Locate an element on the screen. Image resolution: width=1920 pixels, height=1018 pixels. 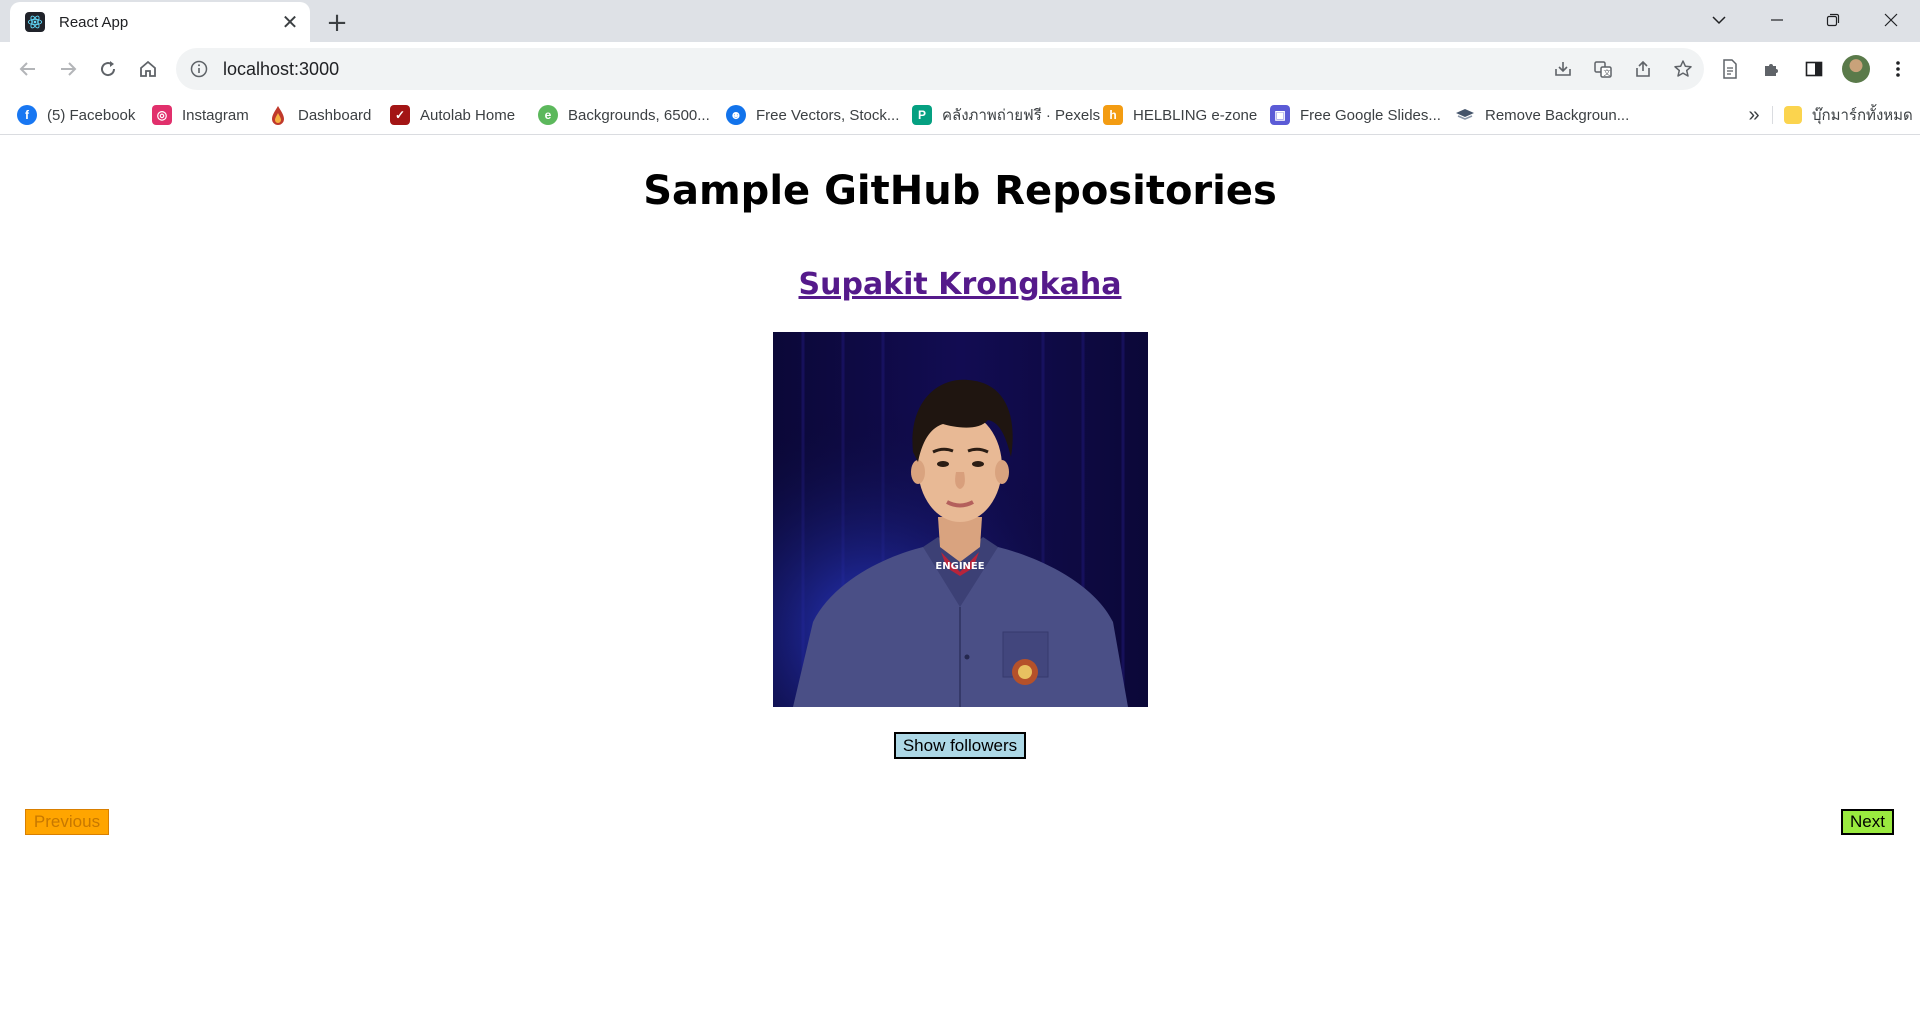
star-icon is located at coordinates (1683, 69).